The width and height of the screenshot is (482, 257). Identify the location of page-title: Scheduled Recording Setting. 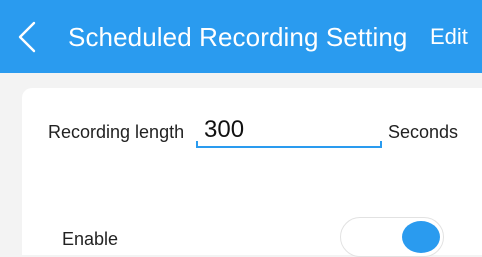
(238, 37).